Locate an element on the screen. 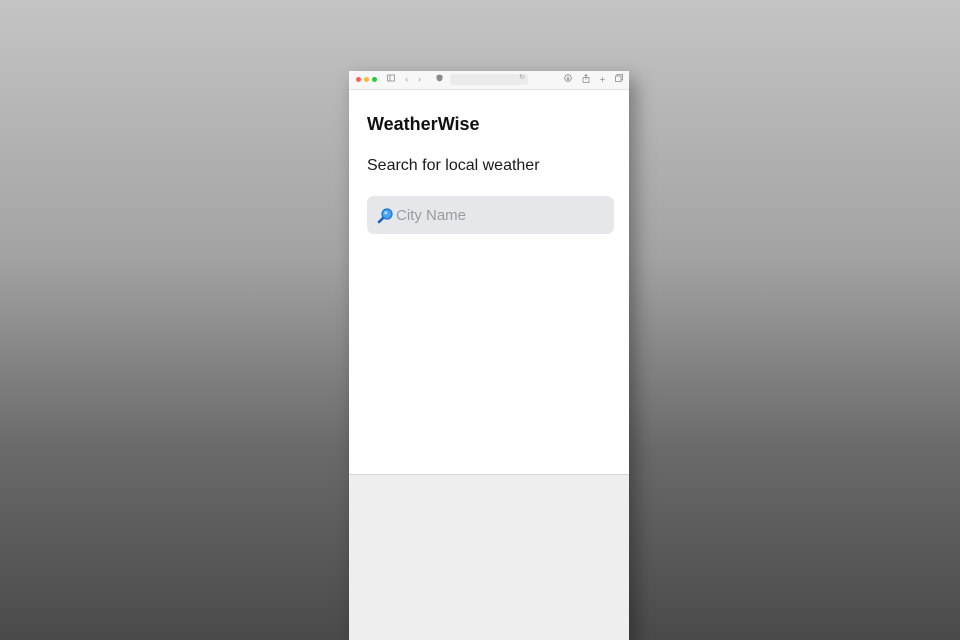 This screenshot has height=640, width=960. chevron-left-icon: ‹ is located at coordinates (406, 80).